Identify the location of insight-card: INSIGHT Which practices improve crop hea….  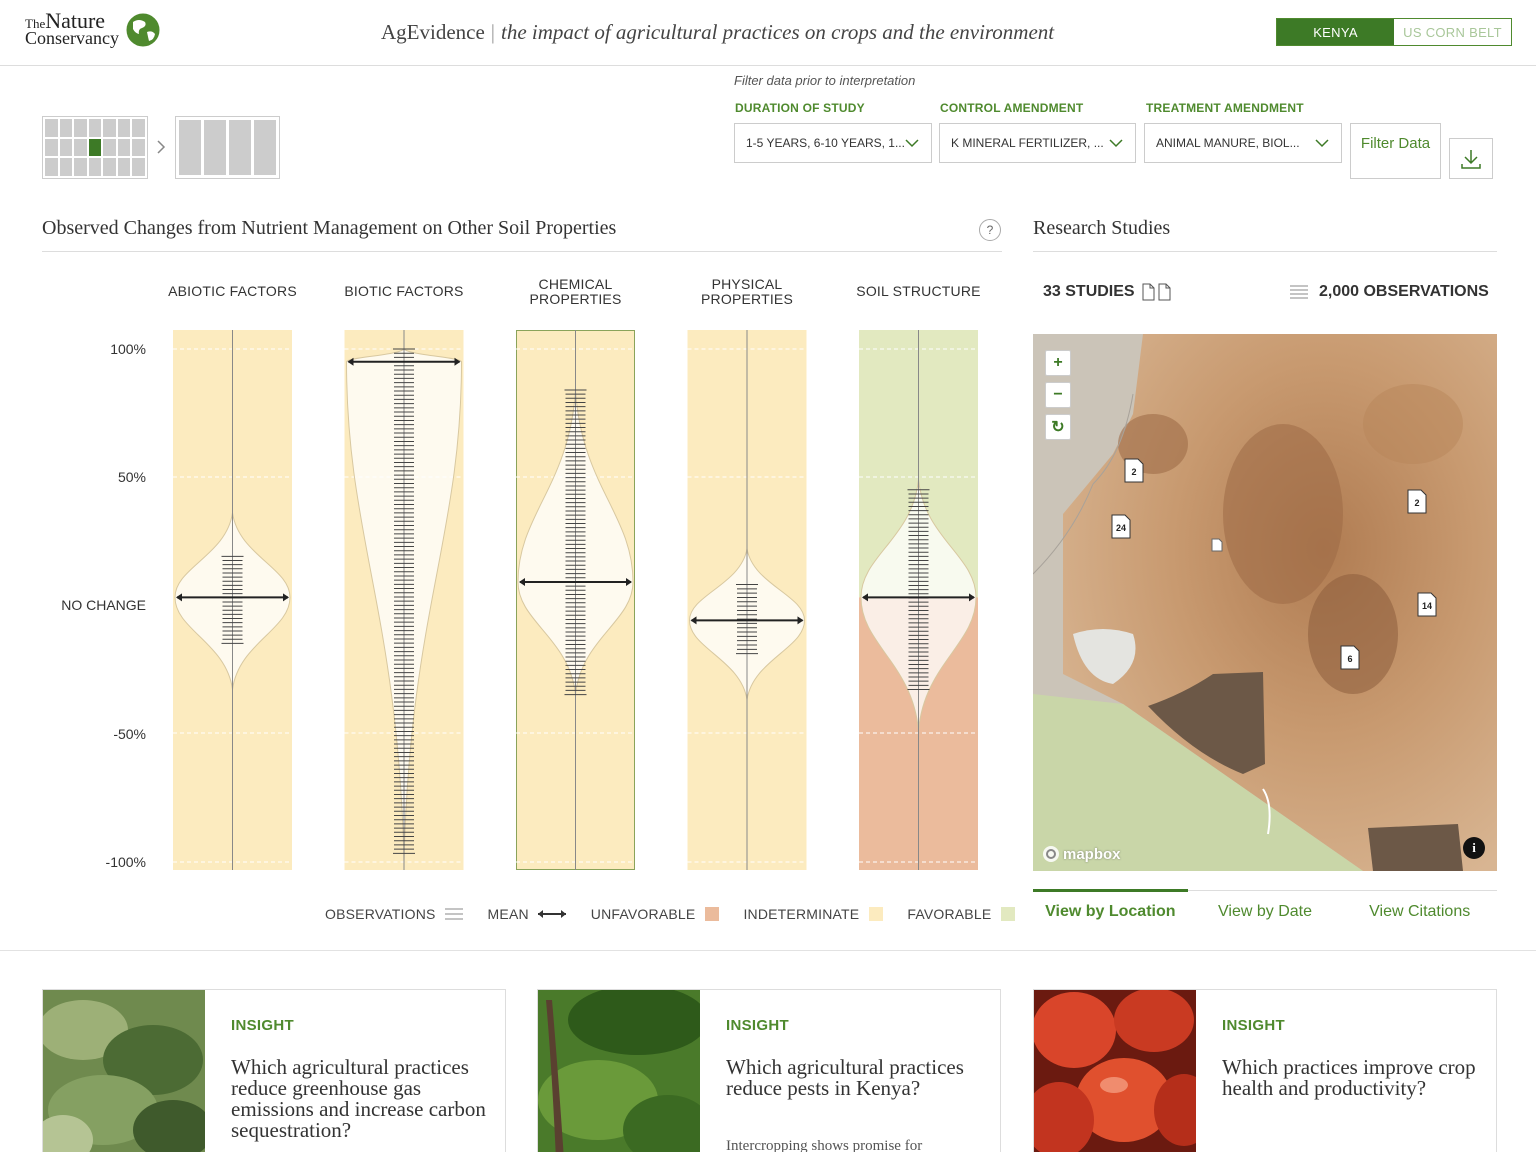
(1265, 1070).